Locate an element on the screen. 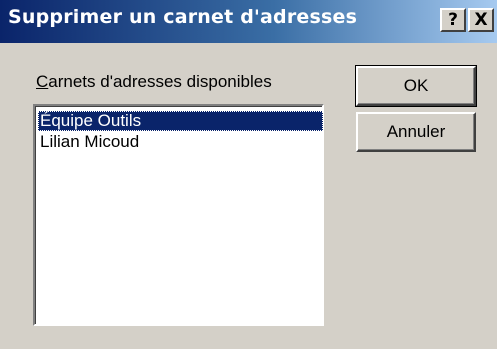  close-button: X is located at coordinates (481, 20).